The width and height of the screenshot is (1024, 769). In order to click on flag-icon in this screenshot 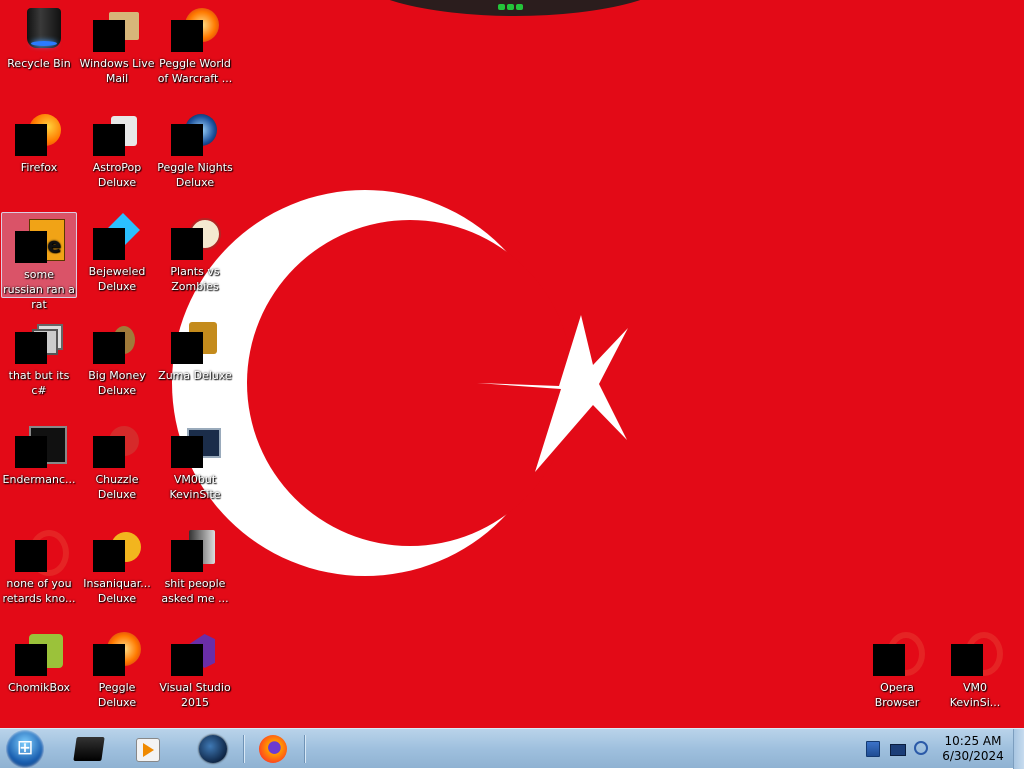, I will do `click(874, 749)`.